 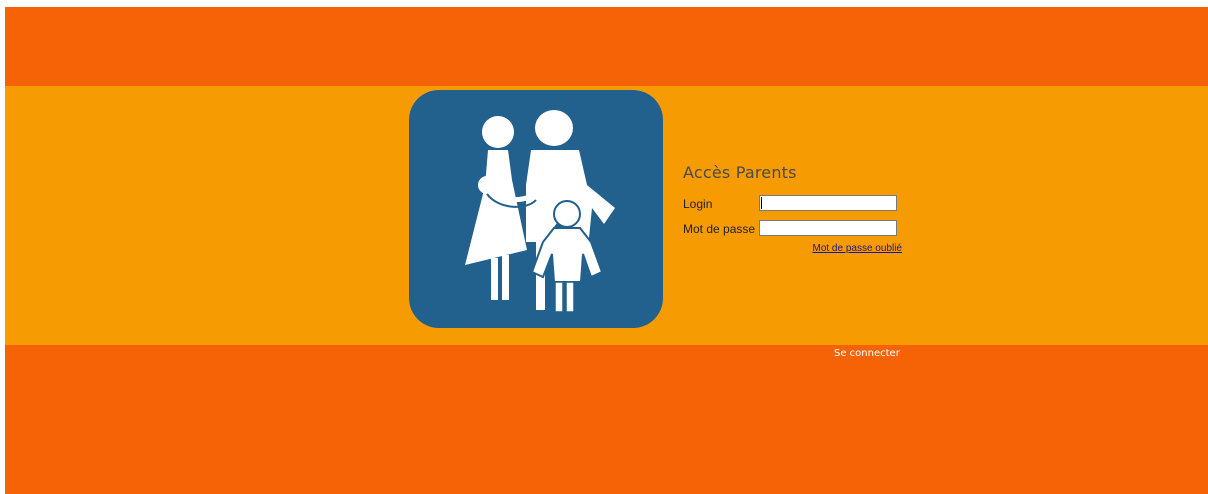 What do you see at coordinates (540, 211) in the screenshot?
I see `family-icon` at bounding box center [540, 211].